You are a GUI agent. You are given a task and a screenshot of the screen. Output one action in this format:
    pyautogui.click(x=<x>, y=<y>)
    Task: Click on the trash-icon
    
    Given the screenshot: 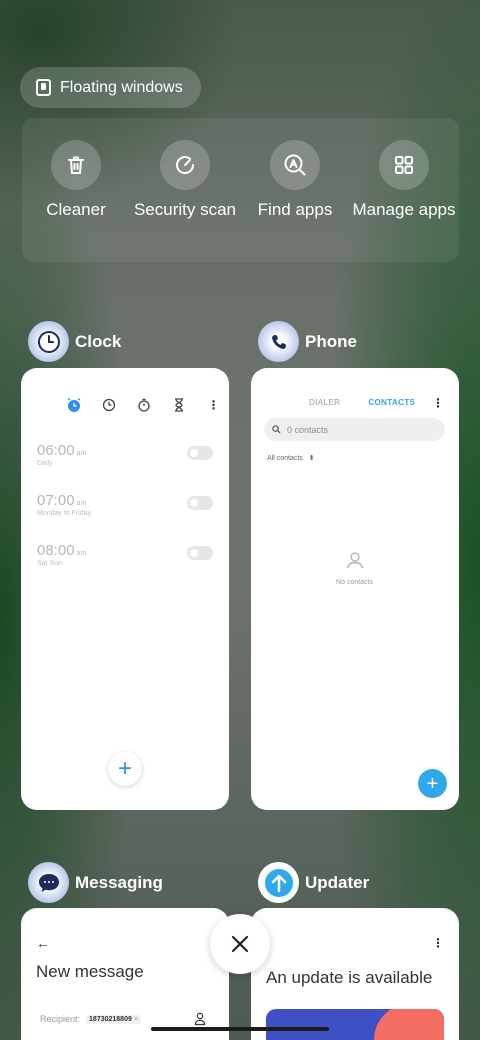 What is the action you would take?
    pyautogui.click(x=76, y=165)
    